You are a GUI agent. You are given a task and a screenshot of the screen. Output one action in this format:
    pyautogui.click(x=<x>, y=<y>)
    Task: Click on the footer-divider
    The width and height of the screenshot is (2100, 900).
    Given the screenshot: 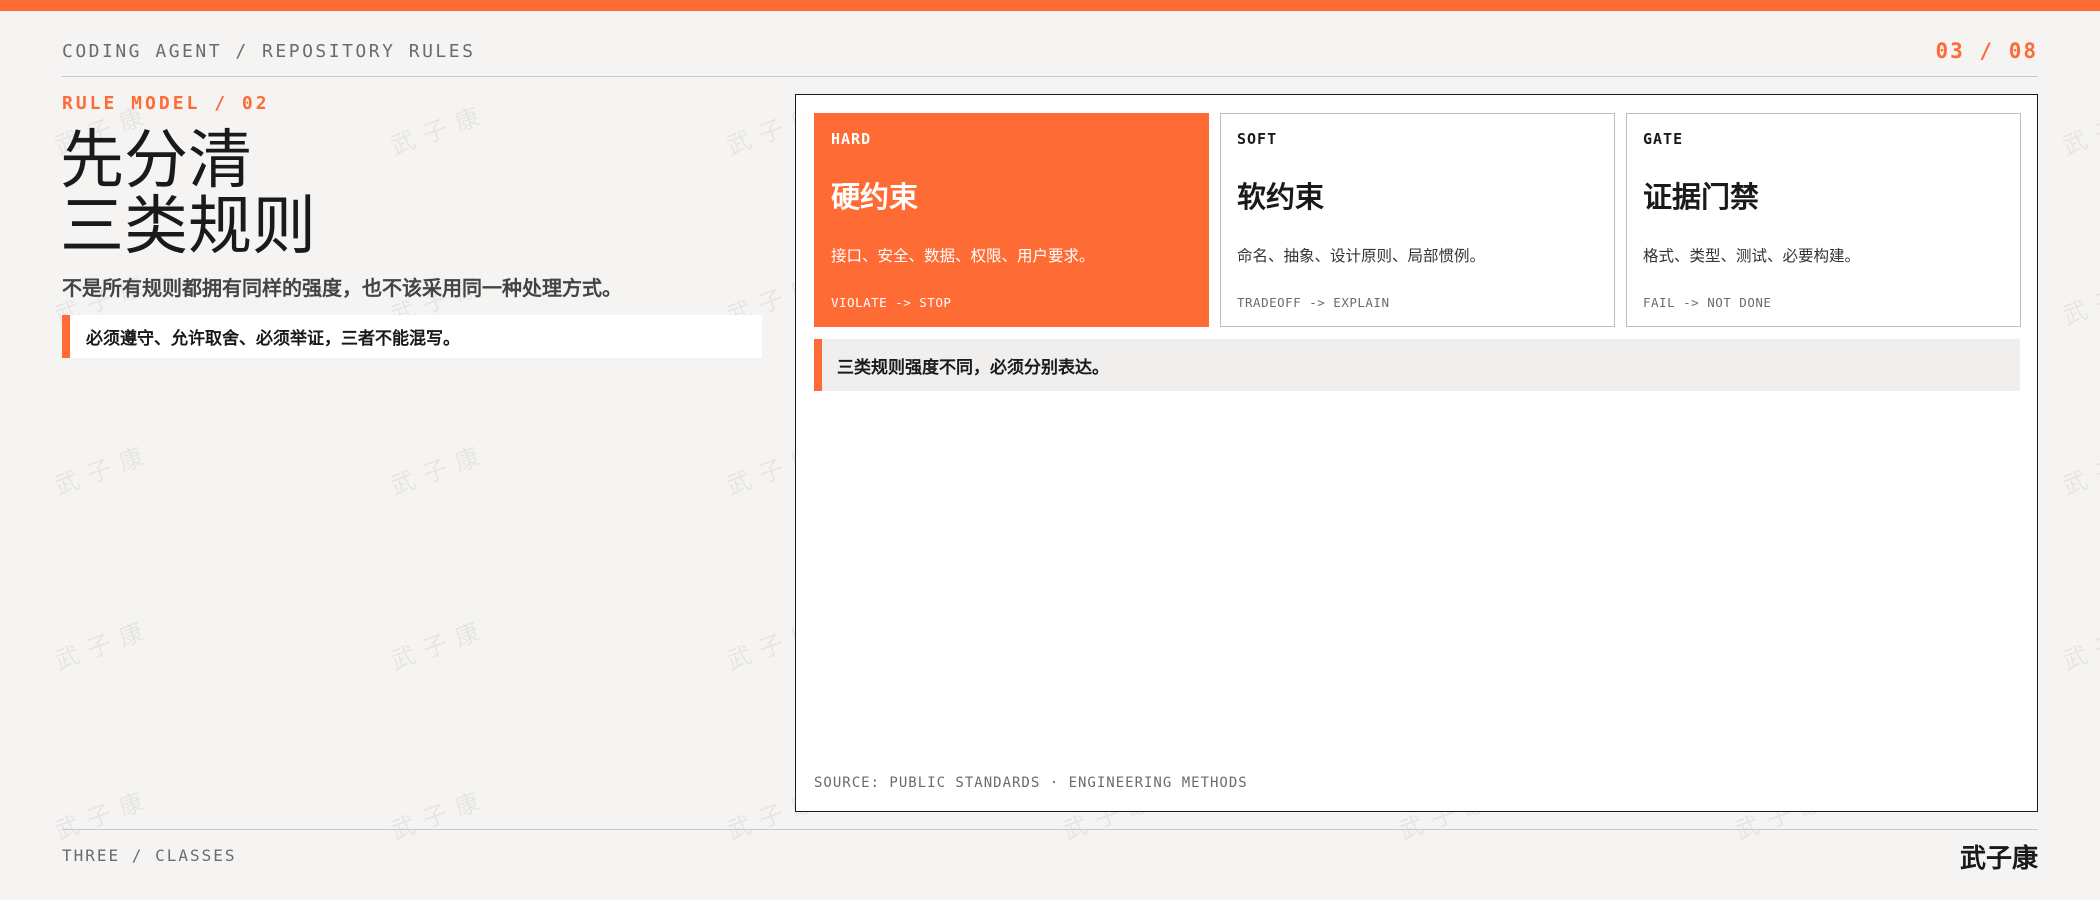 What is the action you would take?
    pyautogui.click(x=1050, y=829)
    